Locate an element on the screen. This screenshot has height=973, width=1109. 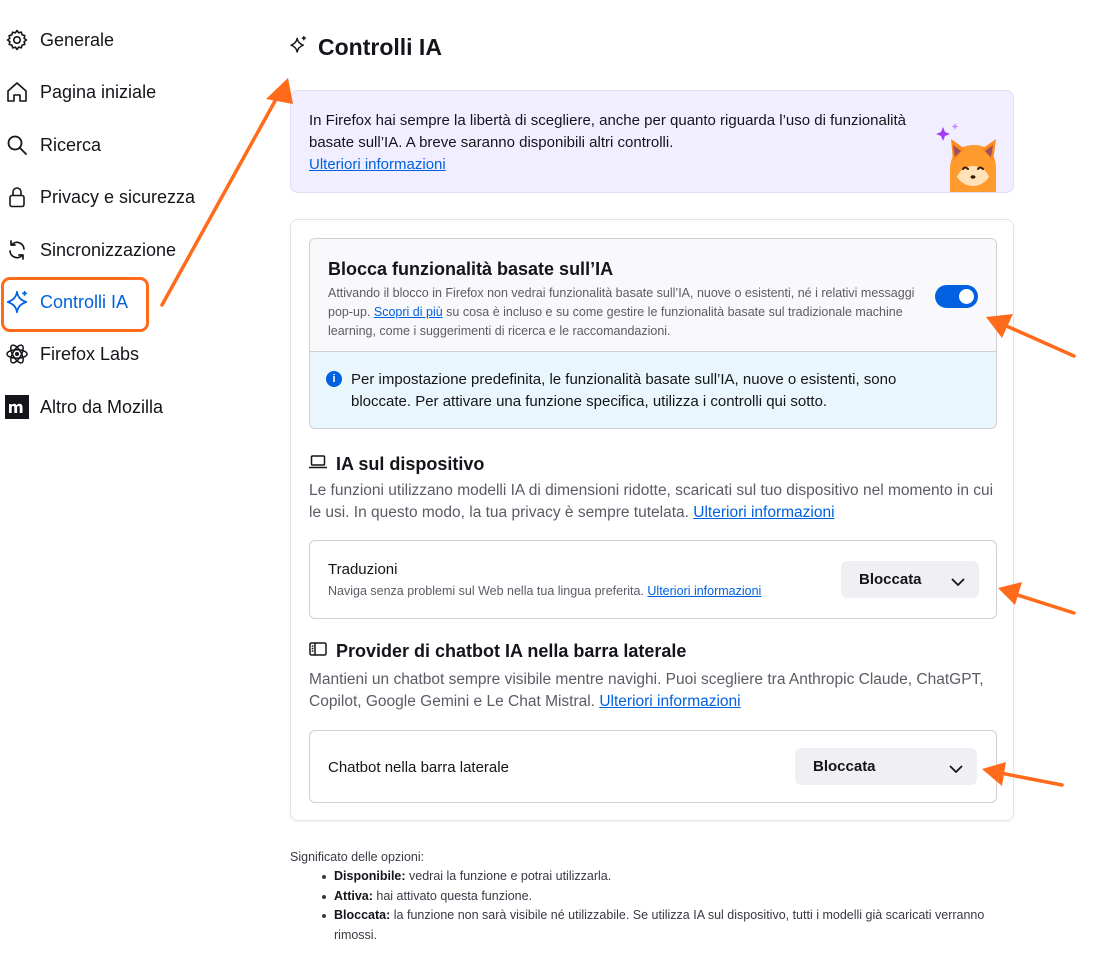
on-device-learn-more-link: Ulteriori informazioni is located at coordinates (763, 512).